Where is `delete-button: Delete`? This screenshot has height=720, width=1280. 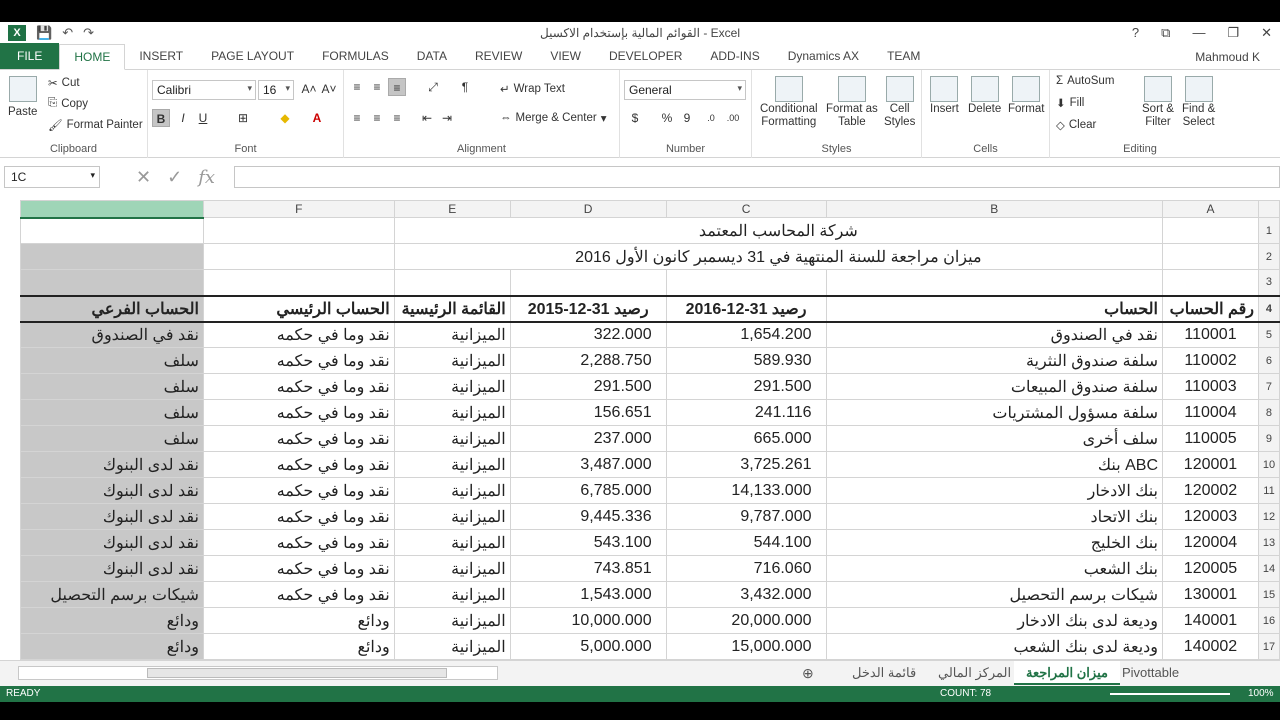 delete-button: Delete is located at coordinates (984, 95).